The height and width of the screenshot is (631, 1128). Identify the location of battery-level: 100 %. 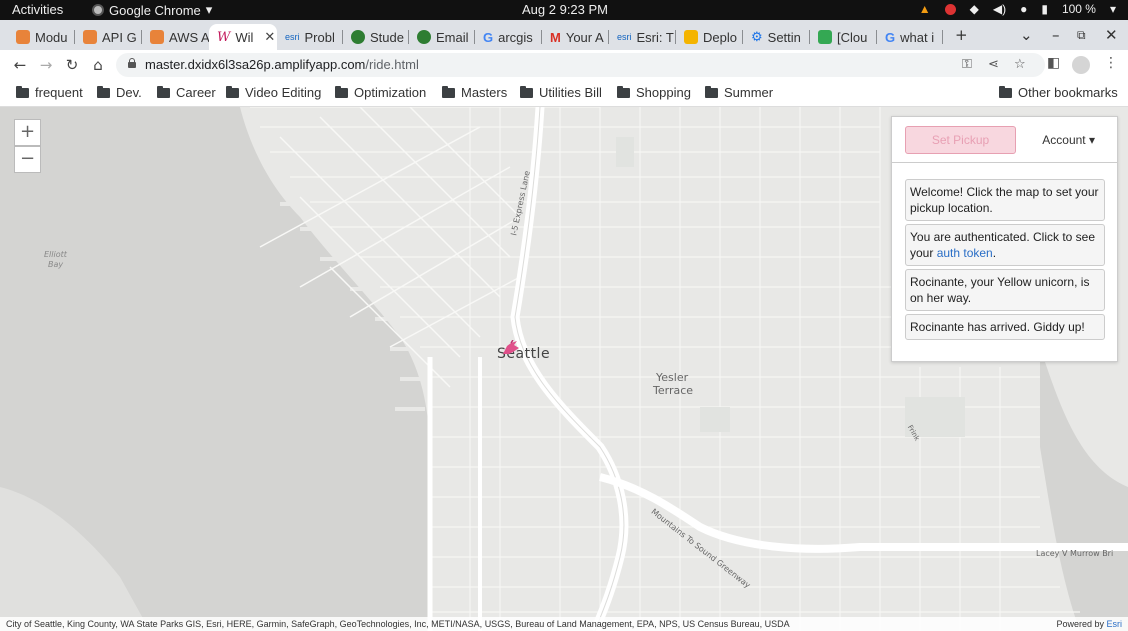
(1078, 9).